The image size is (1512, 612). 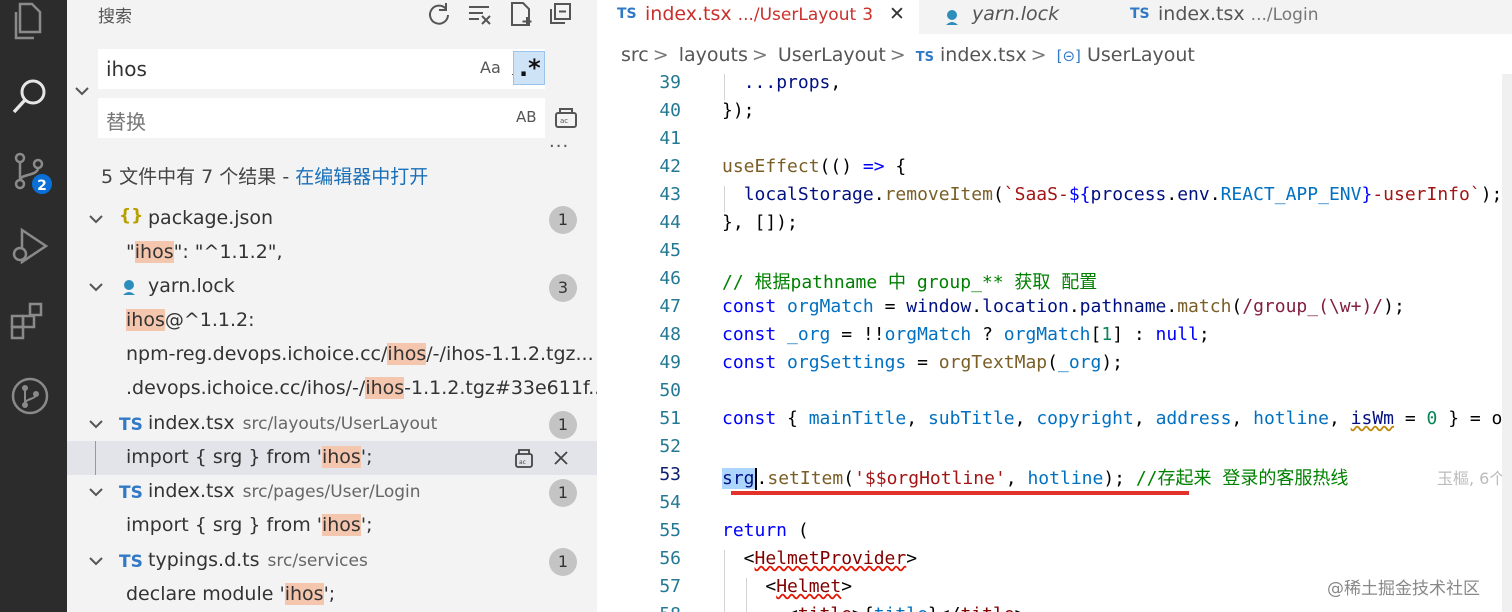 What do you see at coordinates (522, 462) in the screenshot?
I see `svg-text: ac` at bounding box center [522, 462].